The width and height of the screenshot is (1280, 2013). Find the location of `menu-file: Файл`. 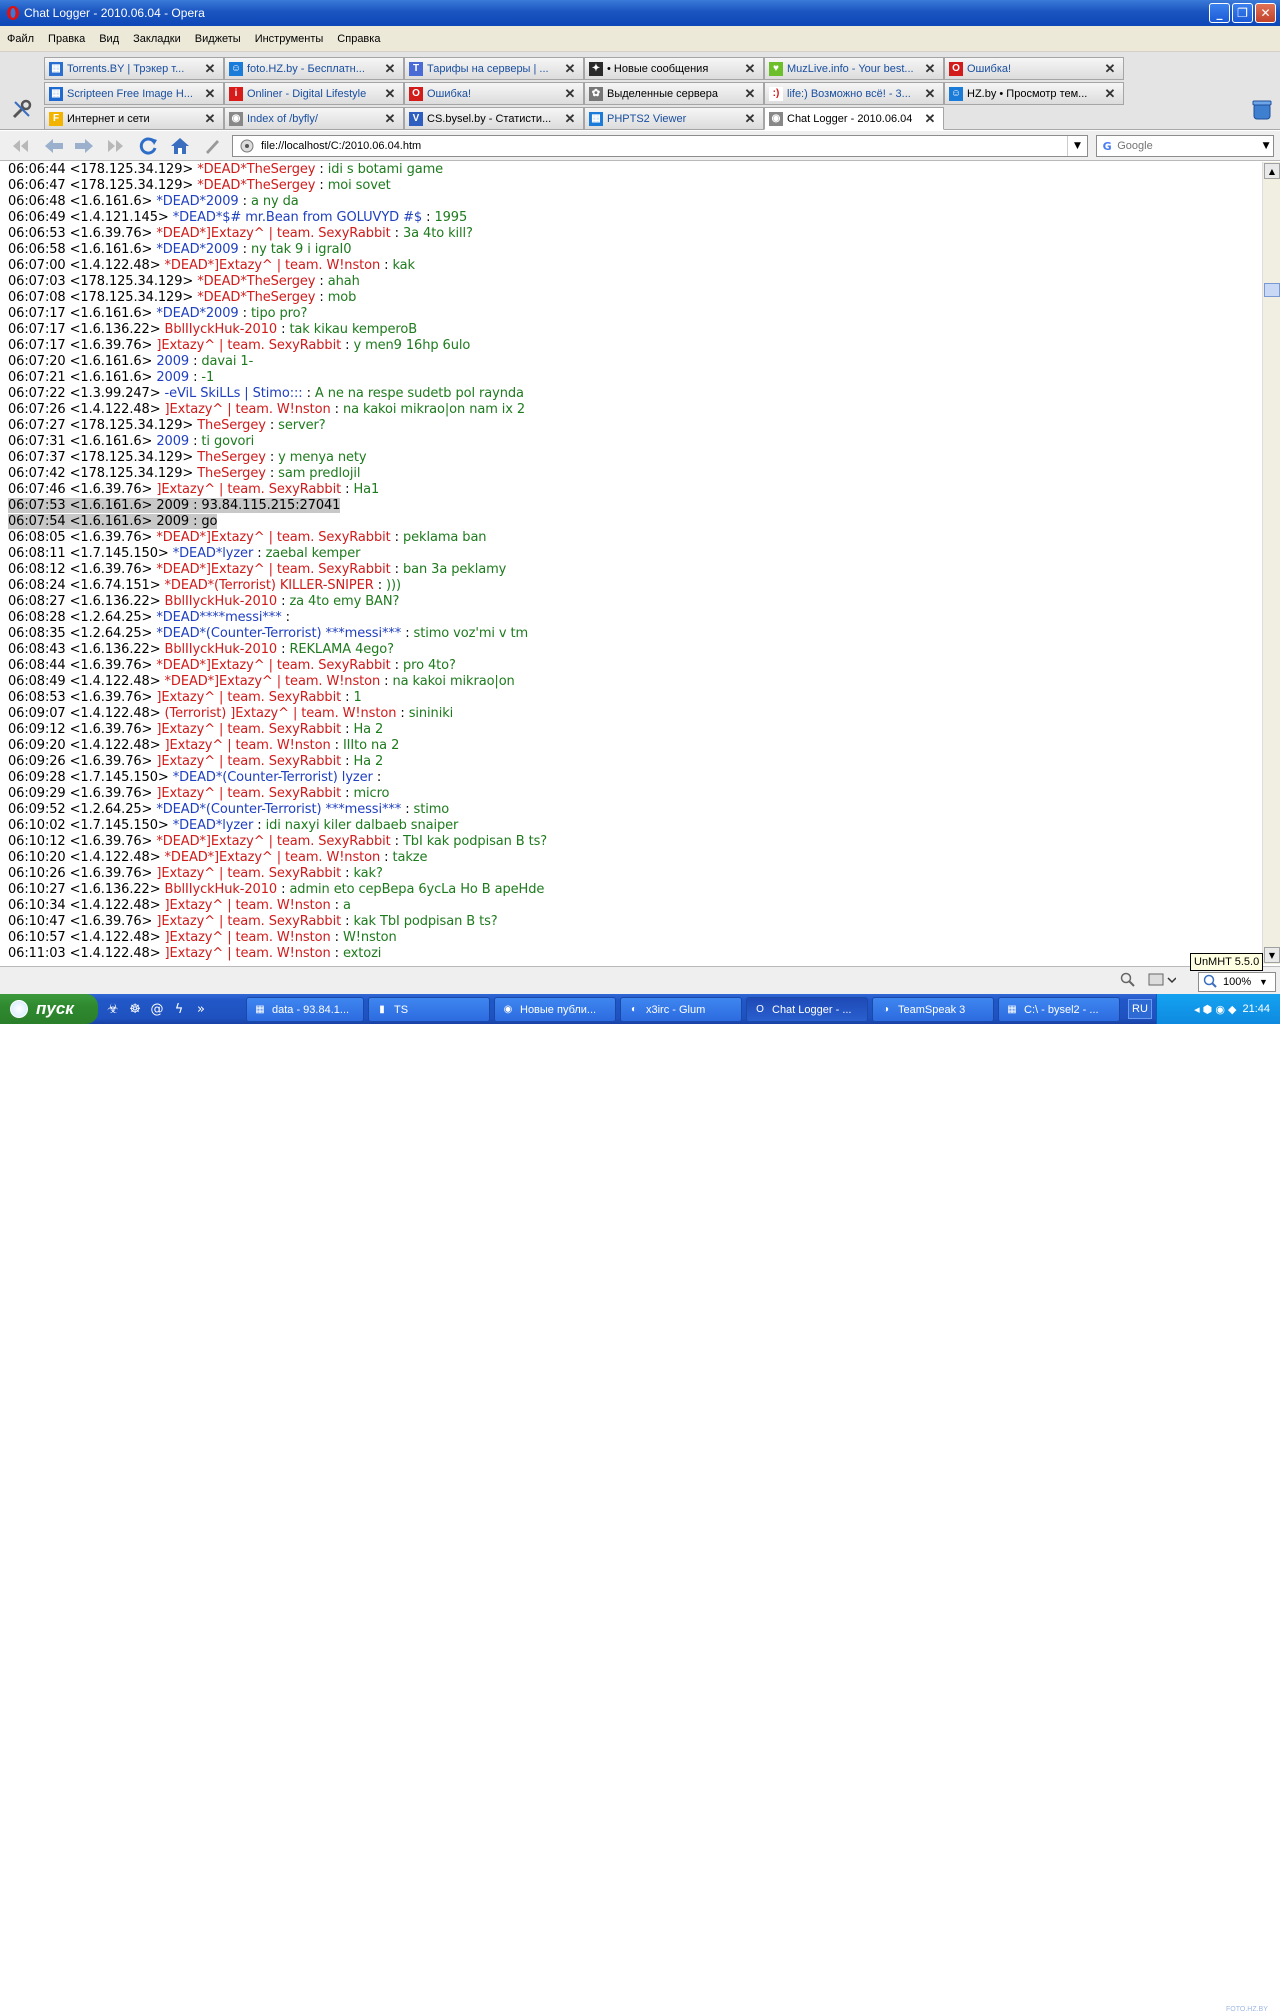

menu-file: Файл is located at coordinates (20, 39).